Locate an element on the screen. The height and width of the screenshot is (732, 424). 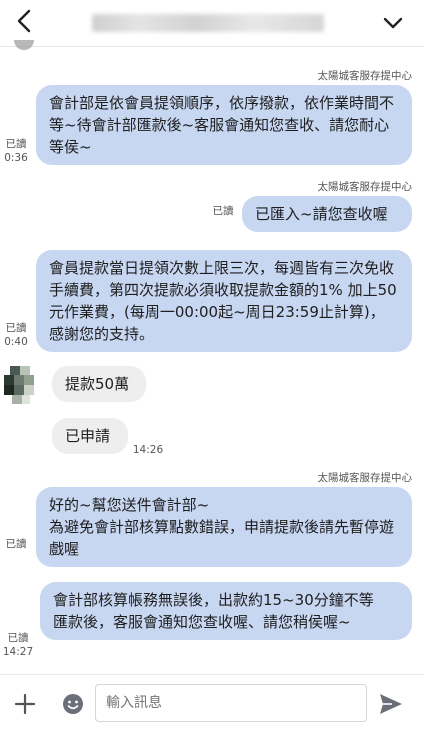
message-composer is located at coordinates (212, 703).